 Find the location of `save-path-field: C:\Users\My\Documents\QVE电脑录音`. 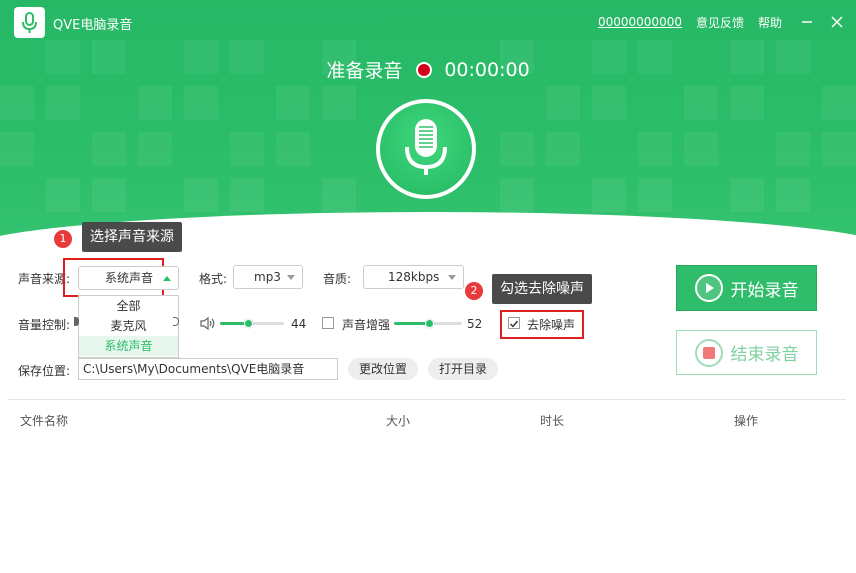

save-path-field: C:\Users\My\Documents\QVE电脑录音 is located at coordinates (208, 369).